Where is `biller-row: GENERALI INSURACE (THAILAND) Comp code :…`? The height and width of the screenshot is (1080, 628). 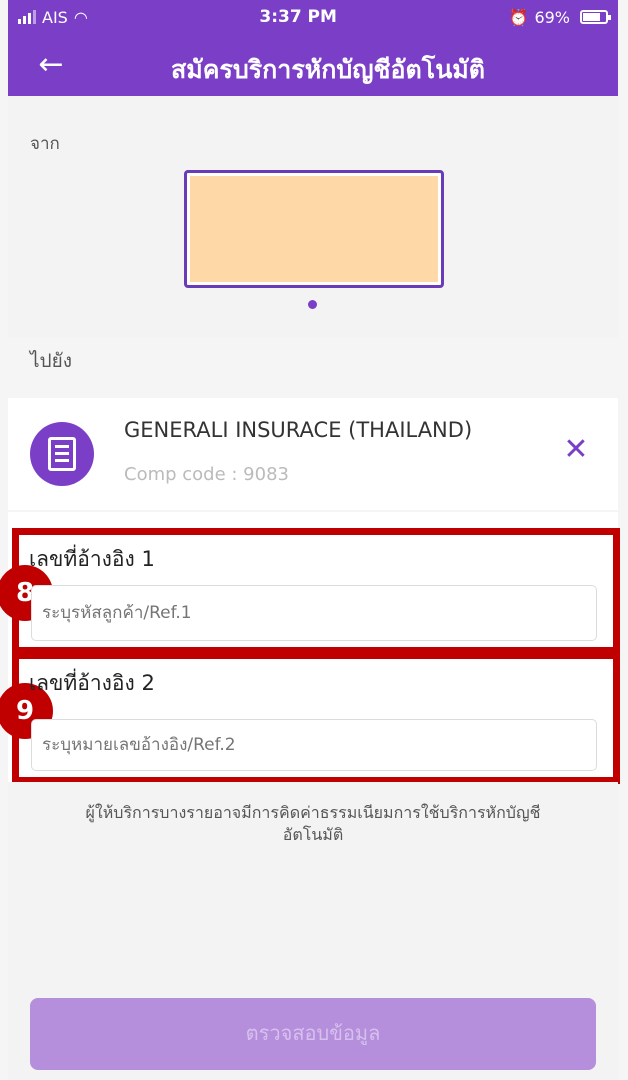
biller-row: GENERALI INSURACE (THAILAND) Comp code :… is located at coordinates (313, 454).